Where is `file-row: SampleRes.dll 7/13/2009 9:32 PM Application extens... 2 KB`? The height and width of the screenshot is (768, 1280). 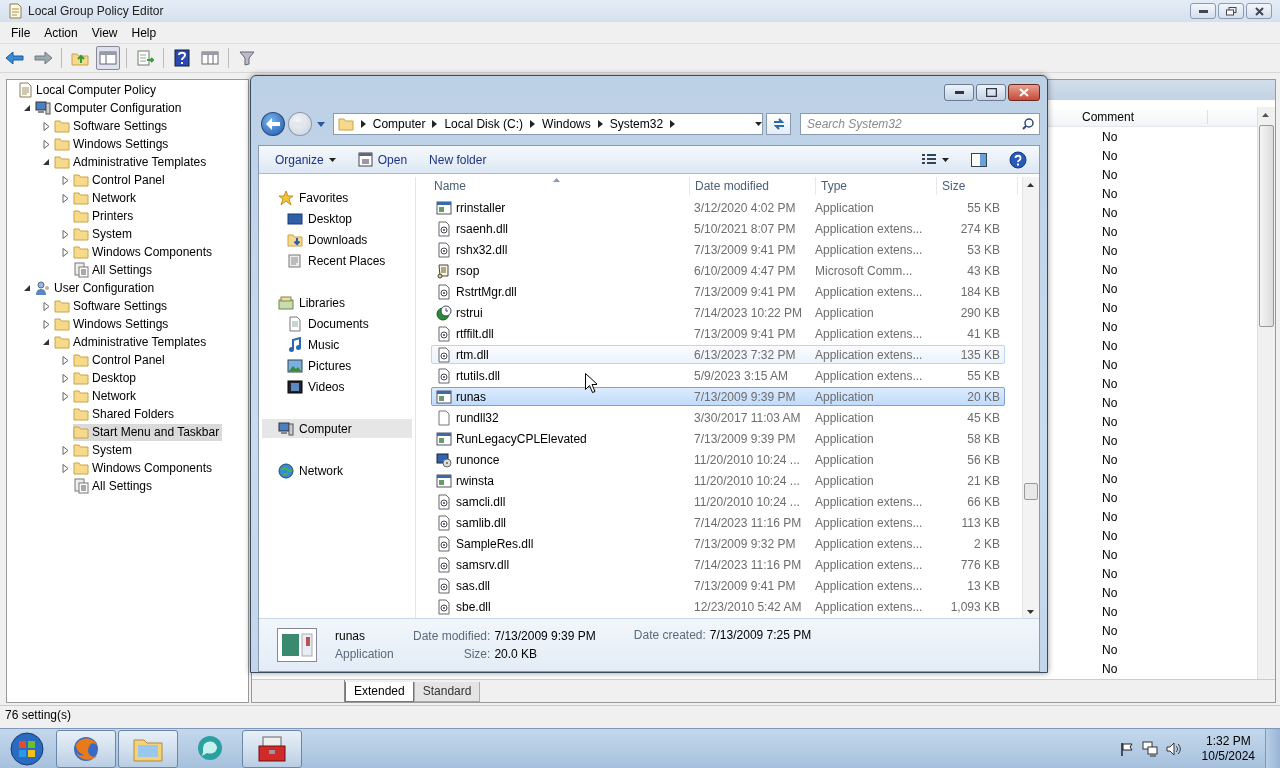
file-row: SampleRes.dll 7/13/2009 9:32 PM Application extens... 2 KB is located at coordinates (718, 543).